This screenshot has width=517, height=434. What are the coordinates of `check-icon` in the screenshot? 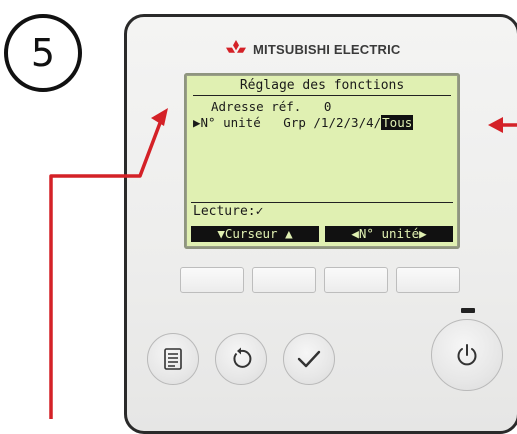 It's located at (309, 359).